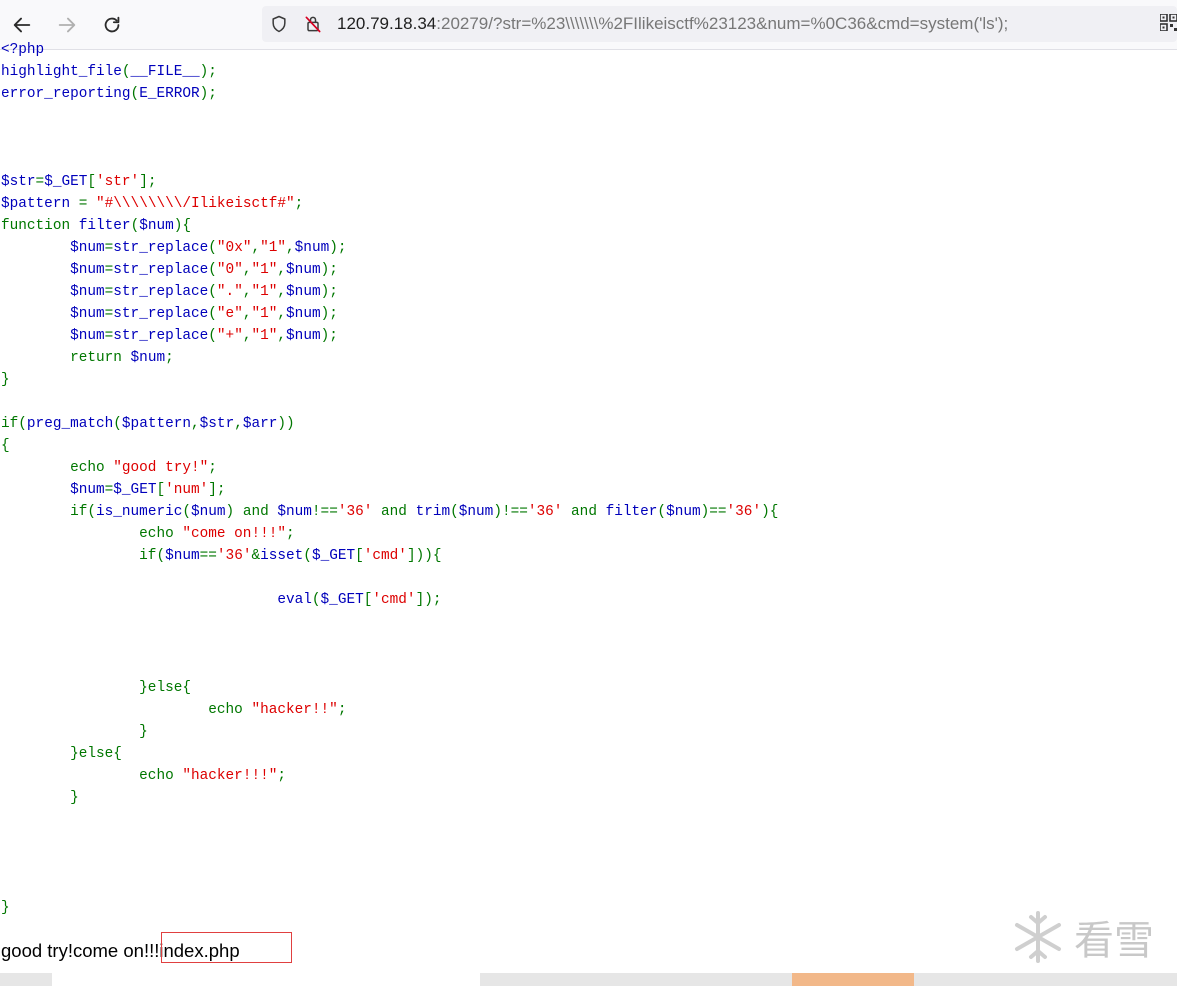  I want to click on code-line: echo "good try!";, so click(109, 468).